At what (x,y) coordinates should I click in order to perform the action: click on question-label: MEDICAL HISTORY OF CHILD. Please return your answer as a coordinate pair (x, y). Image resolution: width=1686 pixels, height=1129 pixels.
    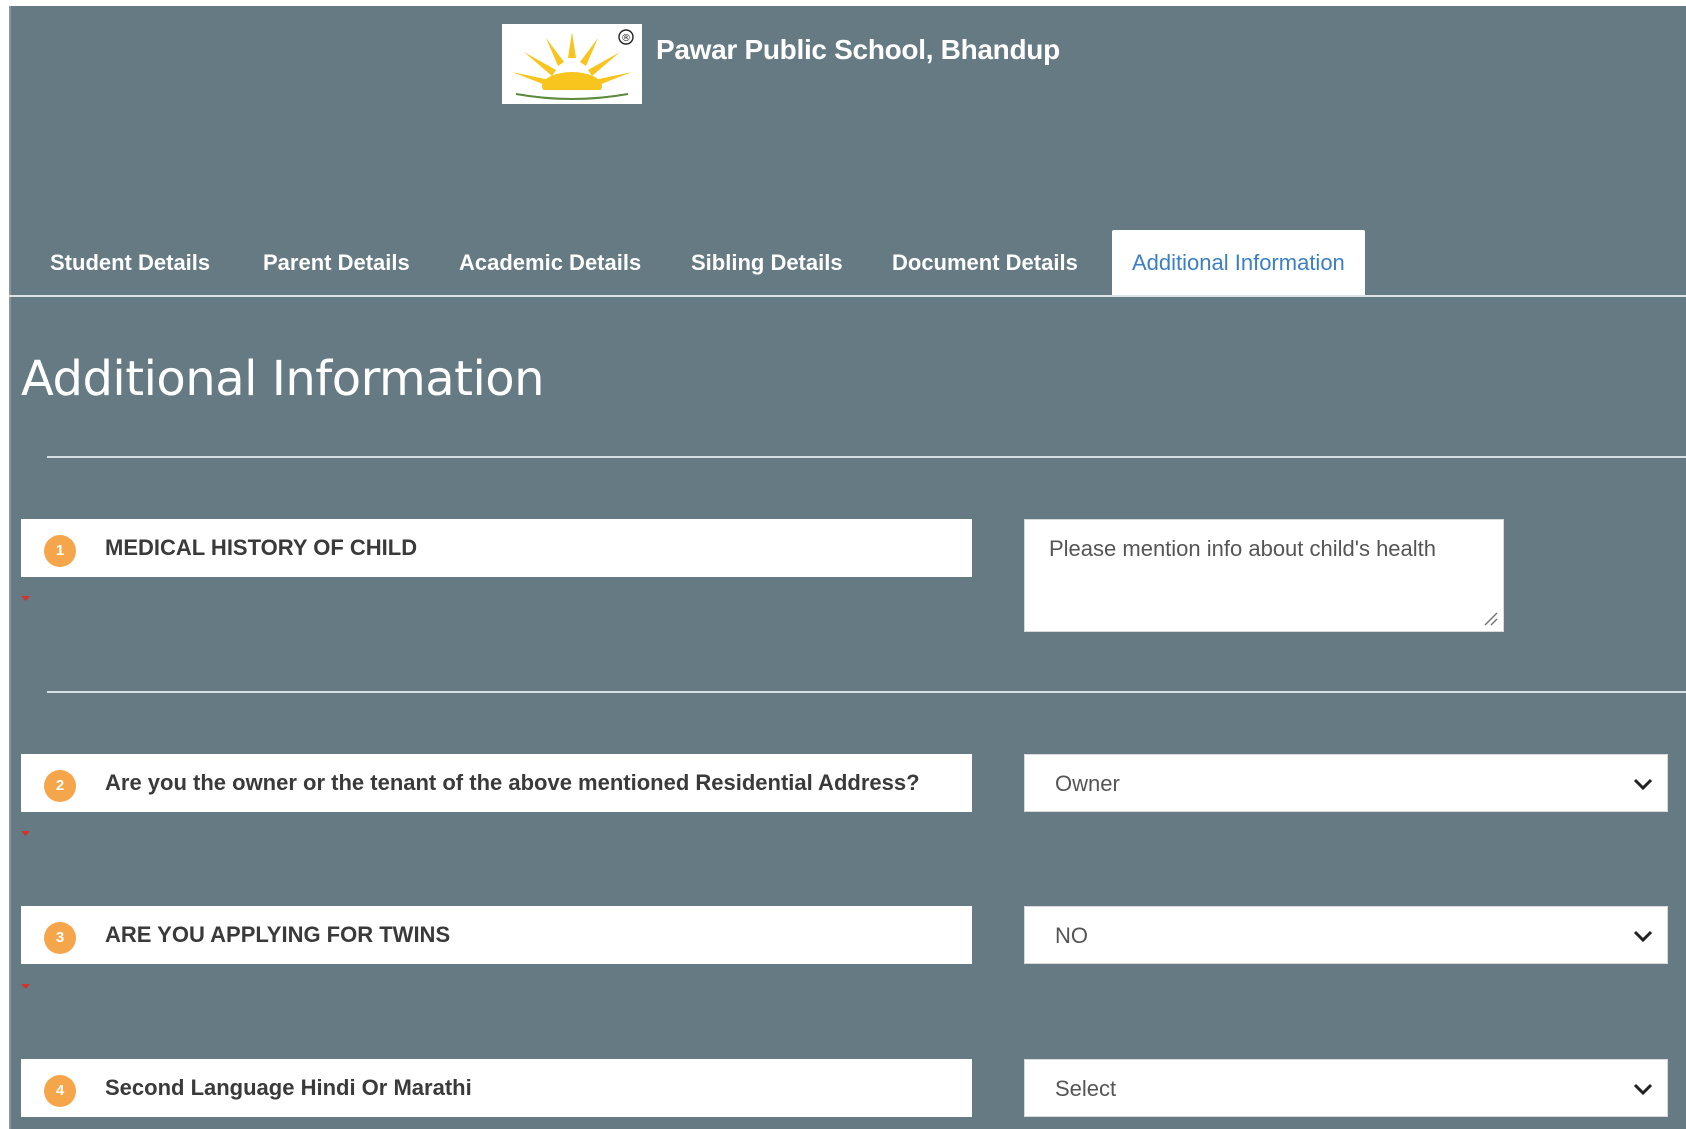
    Looking at the image, I should click on (261, 547).